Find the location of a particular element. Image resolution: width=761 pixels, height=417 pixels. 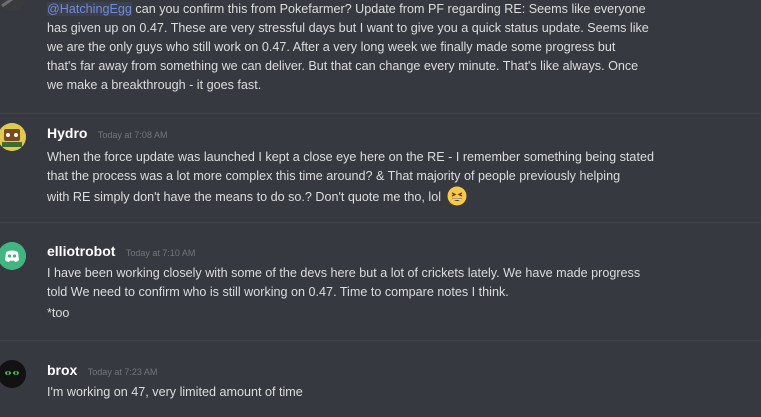

message-header: brox Today at 7:23 AM is located at coordinates (102, 371).